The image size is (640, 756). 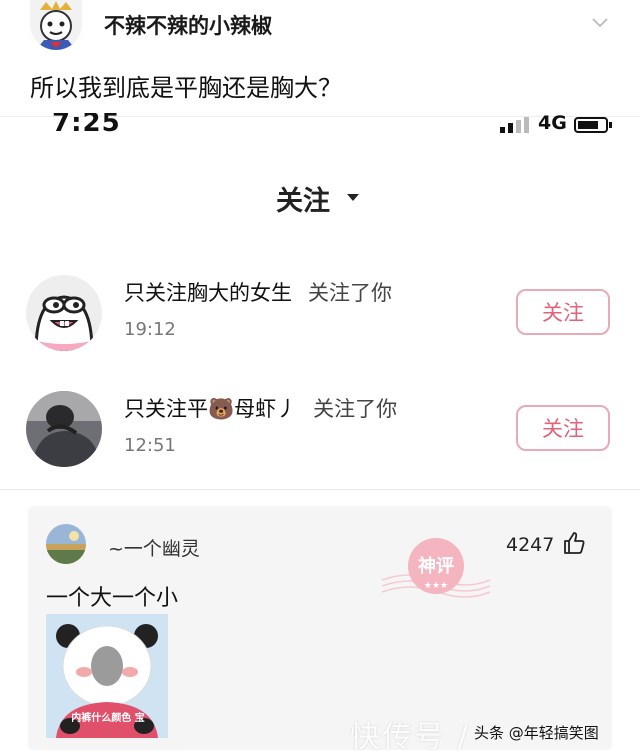 I want to click on follower-row-2-name: 只关注平🐻母虾丿 关注了你, so click(x=260, y=408).